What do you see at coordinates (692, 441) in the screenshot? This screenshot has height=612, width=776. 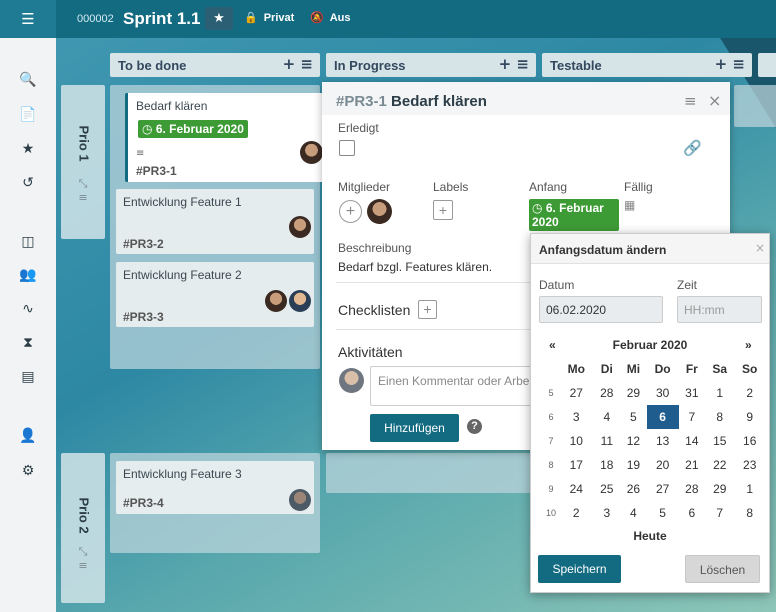 I see `calendar-day: 14` at bounding box center [692, 441].